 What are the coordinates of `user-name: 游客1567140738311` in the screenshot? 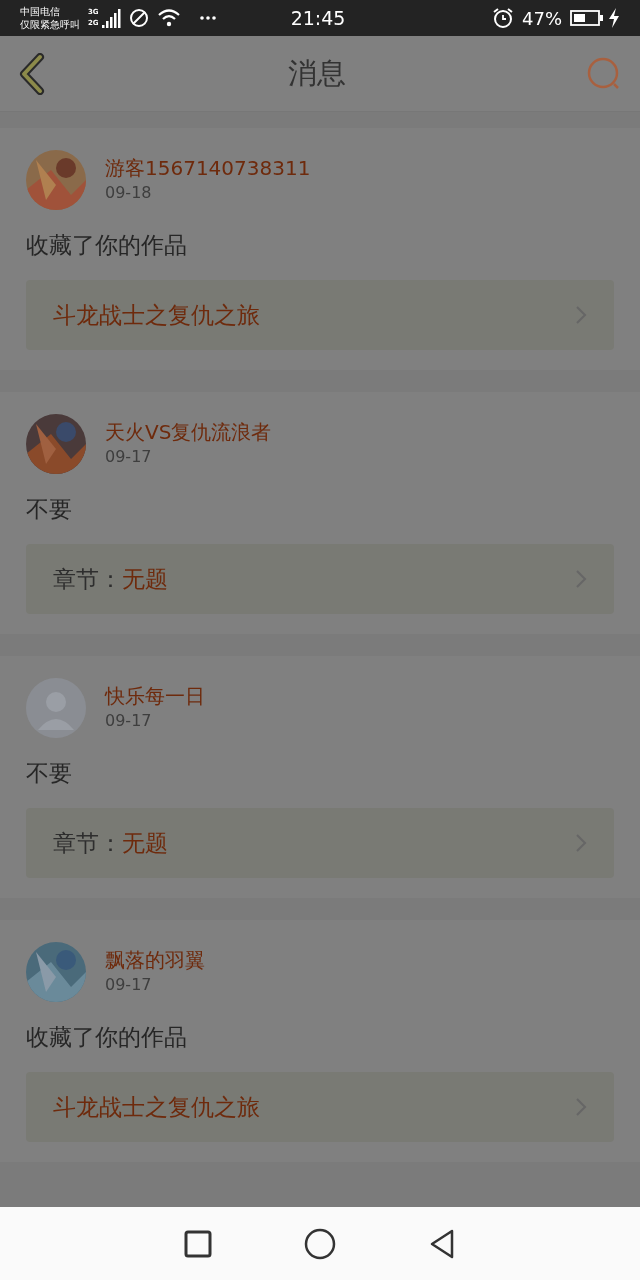 It's located at (208, 168).